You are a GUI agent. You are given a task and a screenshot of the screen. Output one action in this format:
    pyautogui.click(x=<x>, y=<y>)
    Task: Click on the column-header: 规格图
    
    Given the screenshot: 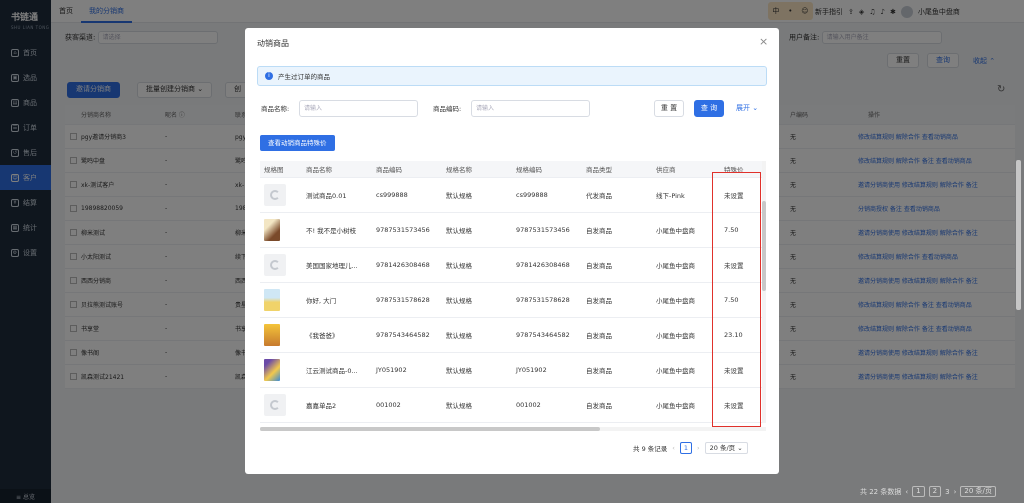 What is the action you would take?
    pyautogui.click(x=274, y=170)
    